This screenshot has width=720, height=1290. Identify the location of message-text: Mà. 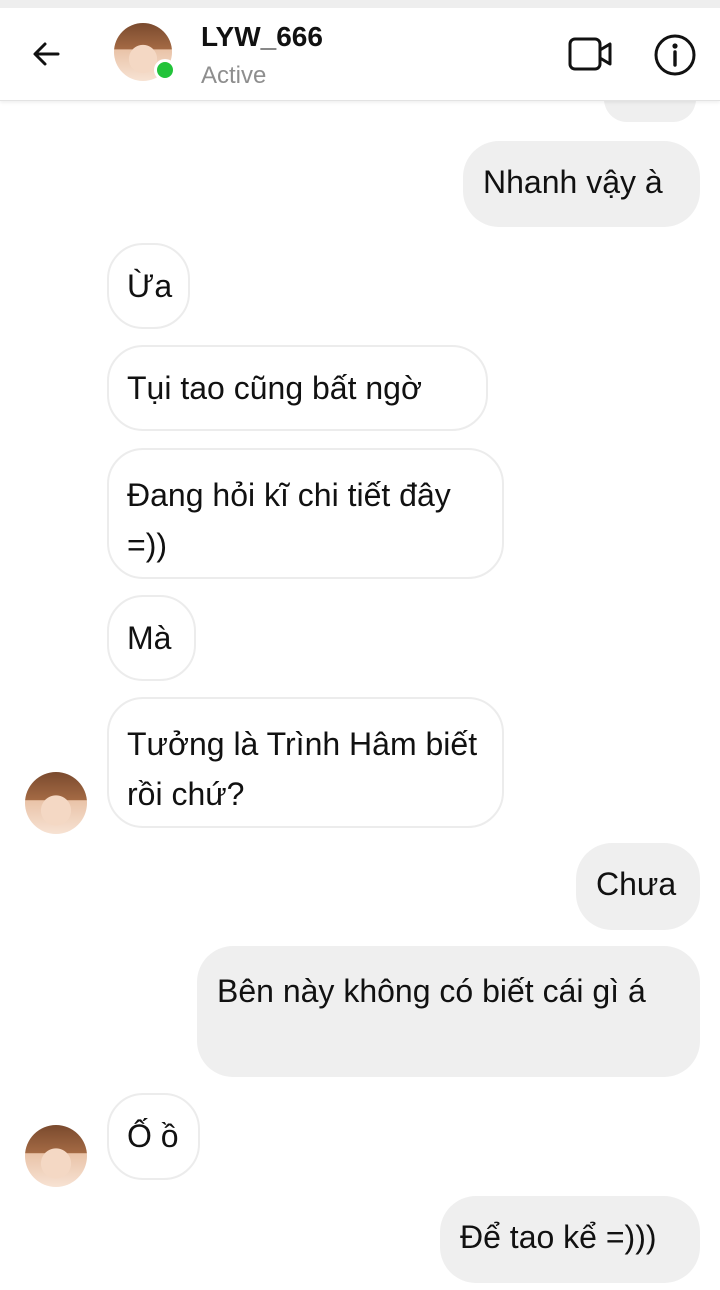
(149, 638).